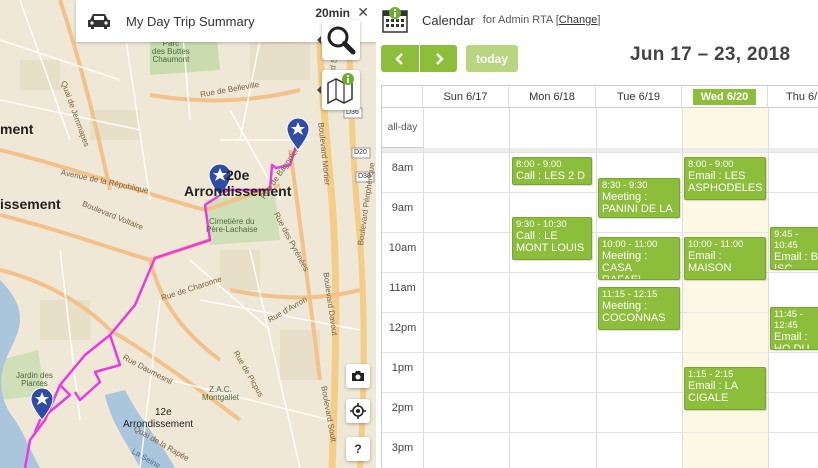 Image resolution: width=818 pixels, height=468 pixels. What do you see at coordinates (332, 13) in the screenshot?
I see `trip-duration: 20min` at bounding box center [332, 13].